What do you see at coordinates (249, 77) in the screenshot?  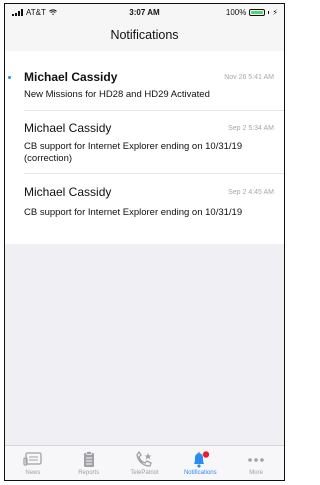 I see `notification-time: Nov 26 5:41 AM` at bounding box center [249, 77].